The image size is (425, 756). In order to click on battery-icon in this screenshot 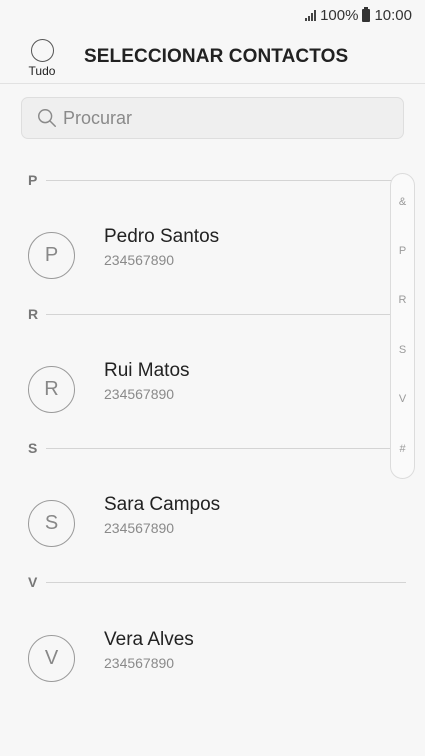, I will do `click(366, 14)`.